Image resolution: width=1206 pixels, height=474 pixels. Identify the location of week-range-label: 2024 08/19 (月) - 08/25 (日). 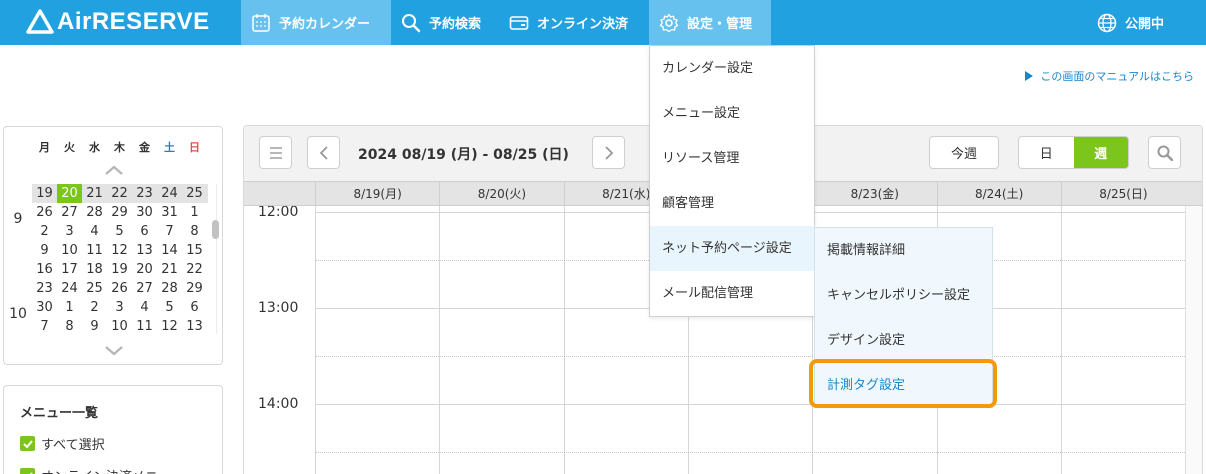
(463, 155).